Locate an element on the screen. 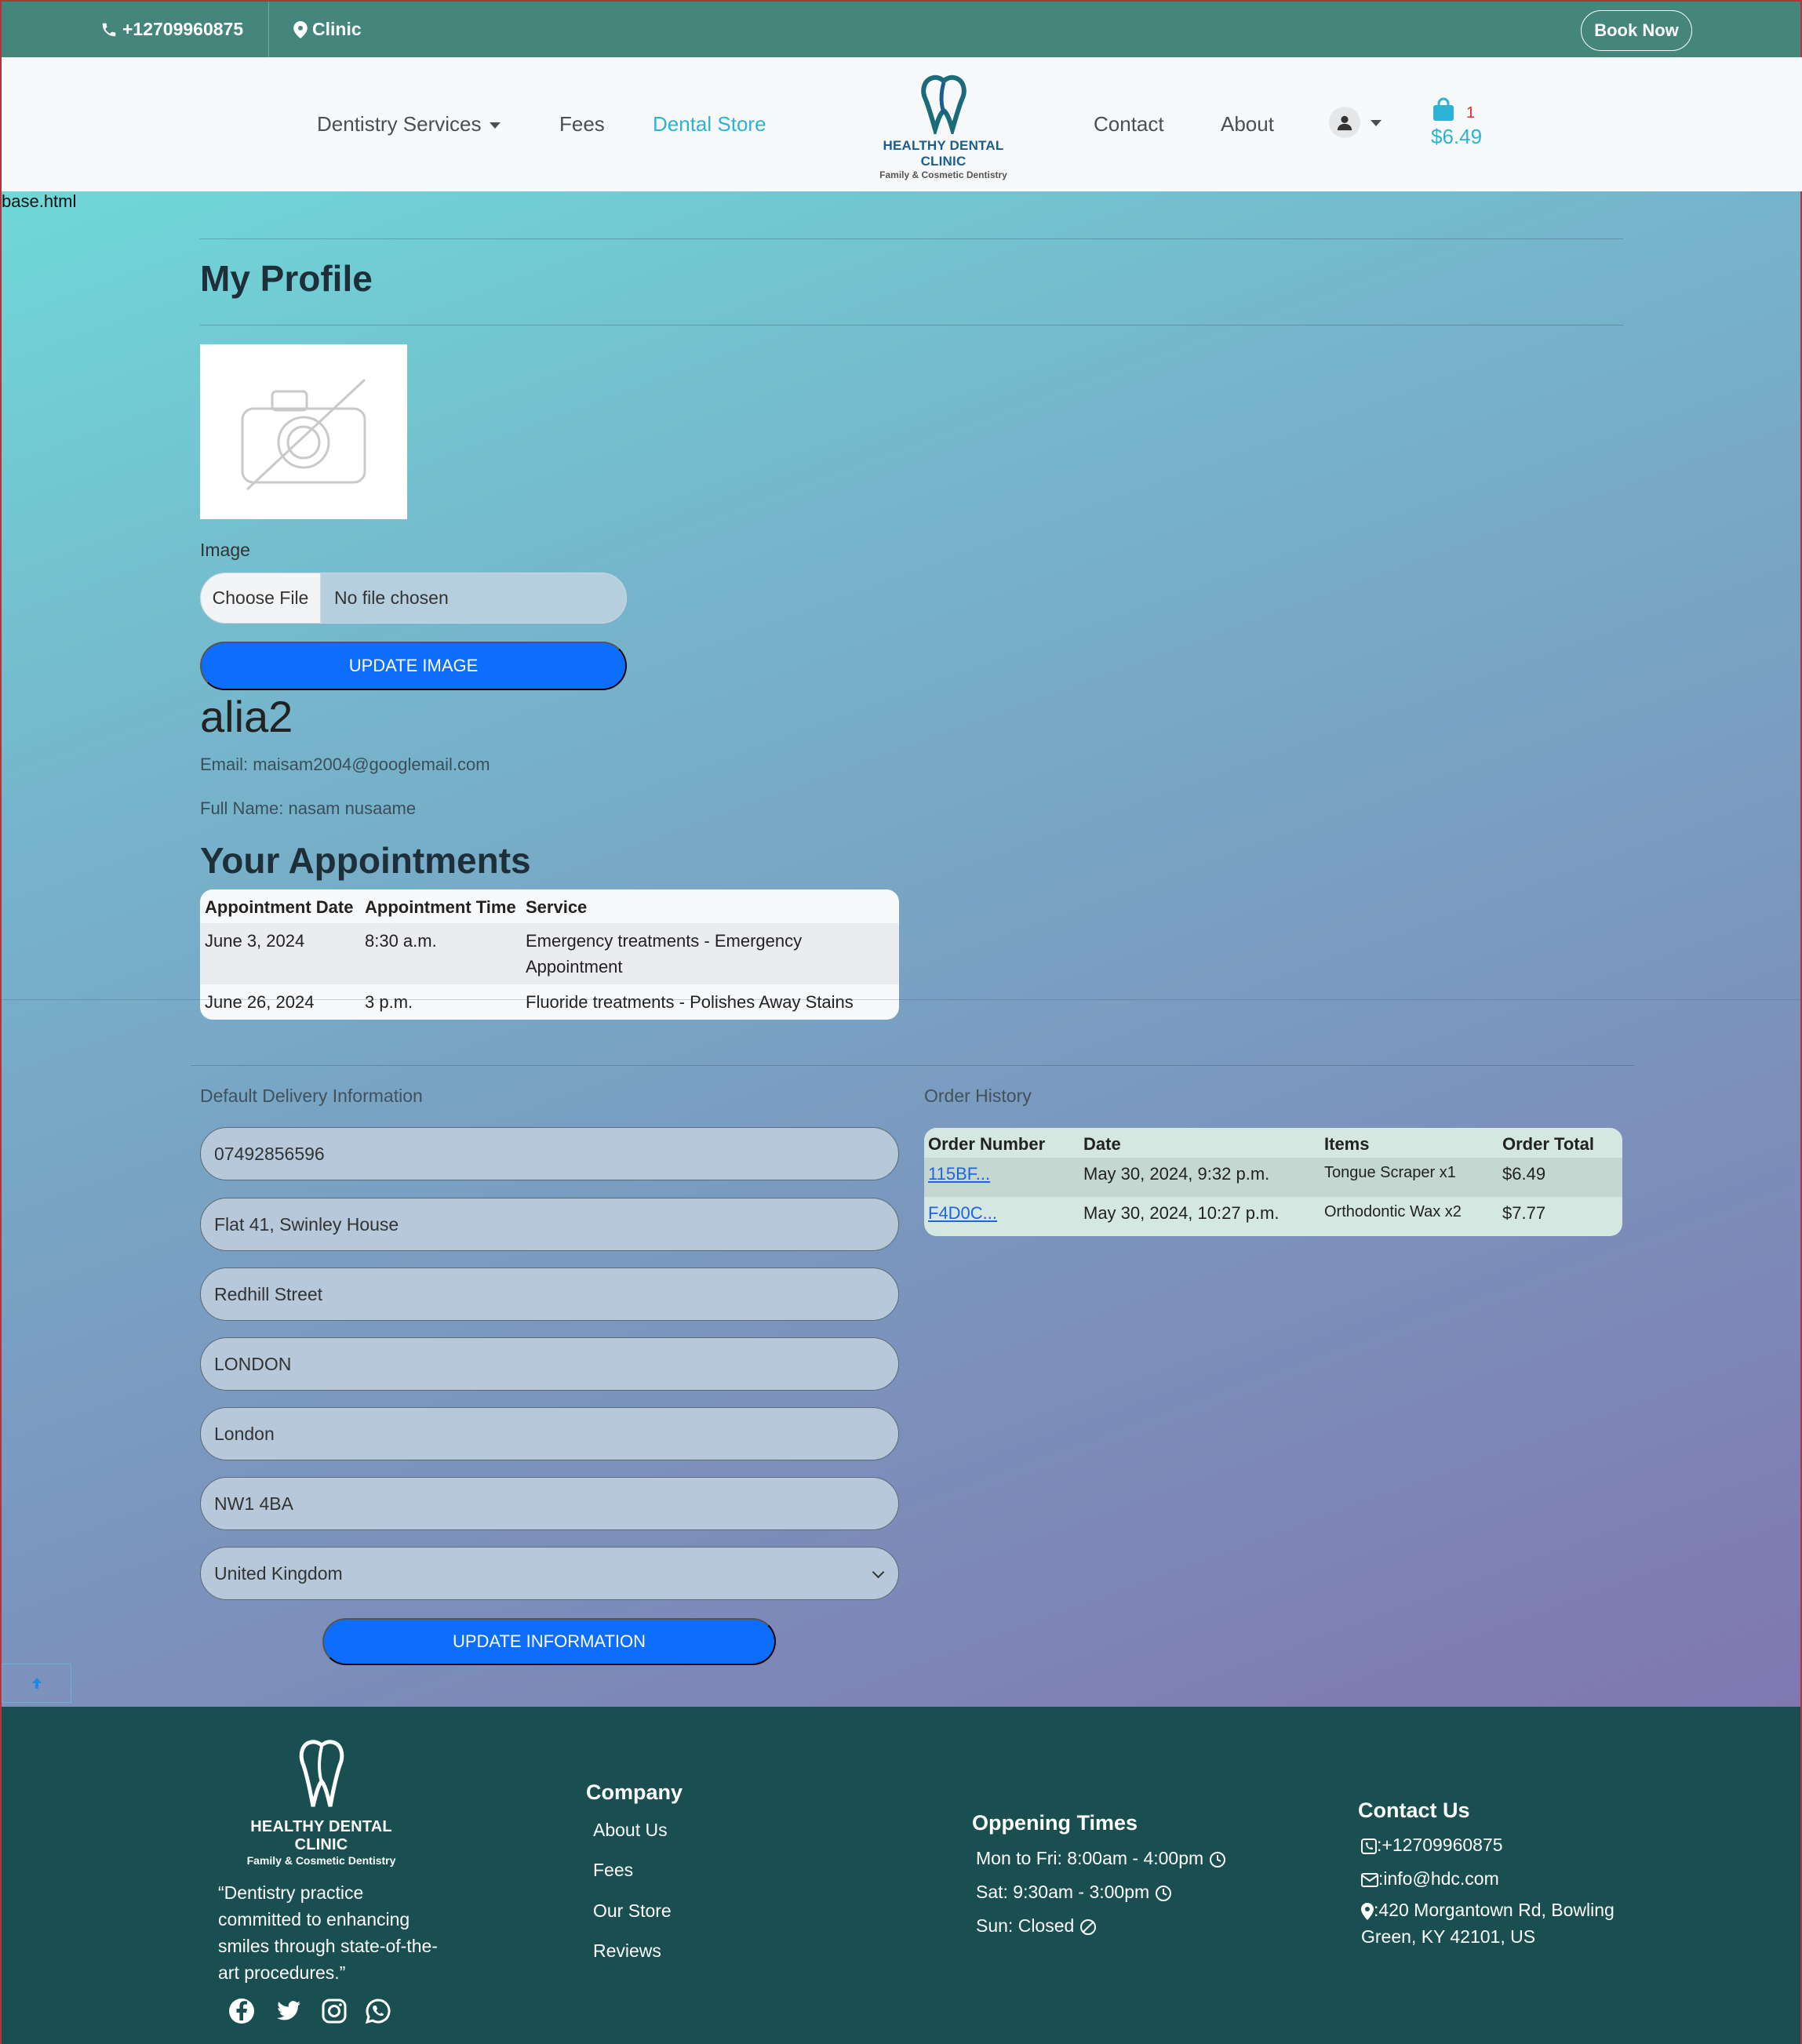 This screenshot has height=2044, width=1802. col-appointment-date: Appointment Date is located at coordinates (279, 907).